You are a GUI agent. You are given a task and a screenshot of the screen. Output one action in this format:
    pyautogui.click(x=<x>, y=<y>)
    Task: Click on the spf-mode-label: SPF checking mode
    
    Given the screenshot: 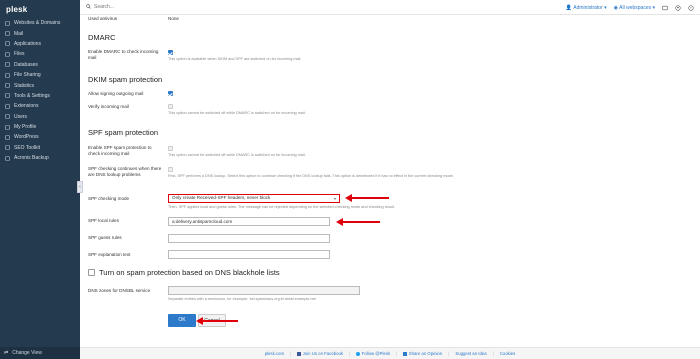 What is the action you would take?
    pyautogui.click(x=109, y=198)
    